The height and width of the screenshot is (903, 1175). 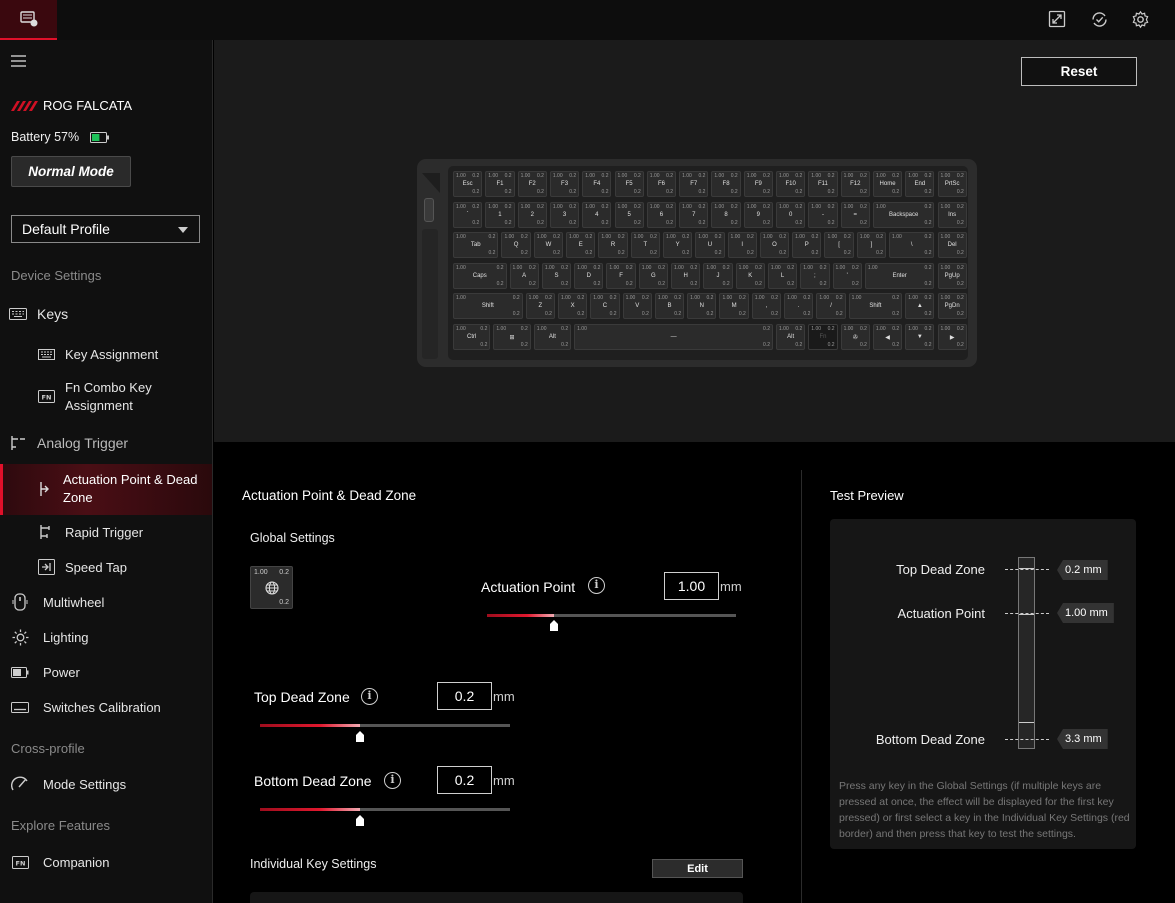 I want to click on keyboard-key: 1.00 0.2 ▶ 0.2, so click(x=952, y=336).